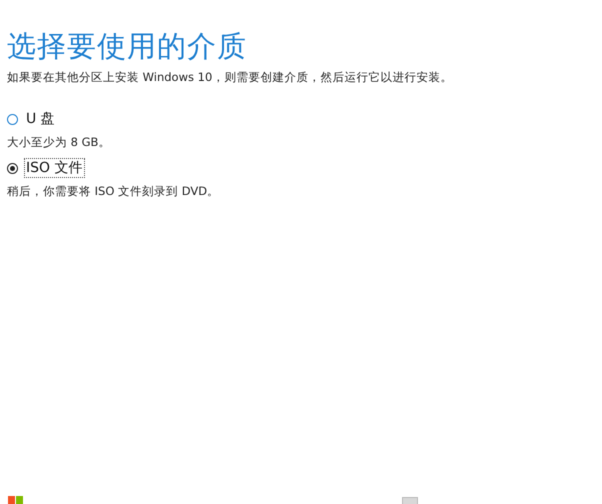  I want to click on scrollbar-stub, so click(410, 500).